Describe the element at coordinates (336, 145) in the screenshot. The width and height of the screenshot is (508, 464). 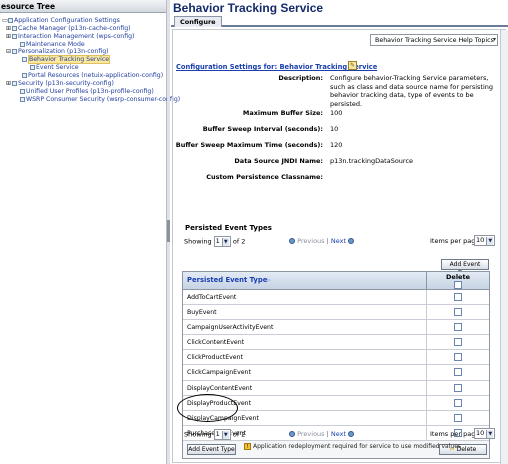
I see `buffer-sweep-max-time-value: 120` at that location.